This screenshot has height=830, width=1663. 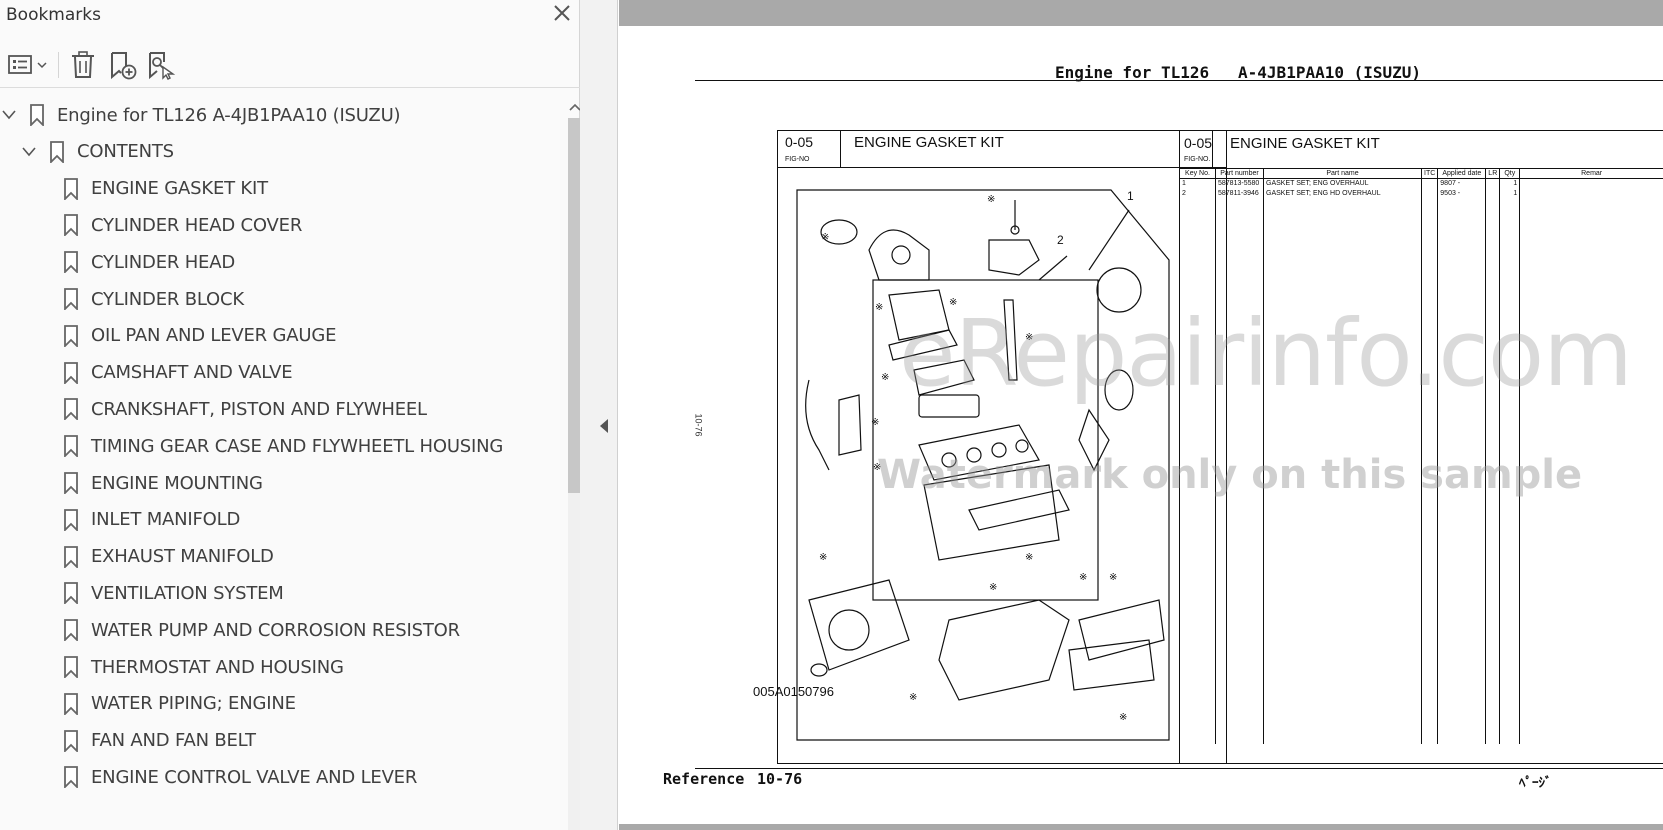 I want to click on callout-1: 1, so click(x=1130, y=196).